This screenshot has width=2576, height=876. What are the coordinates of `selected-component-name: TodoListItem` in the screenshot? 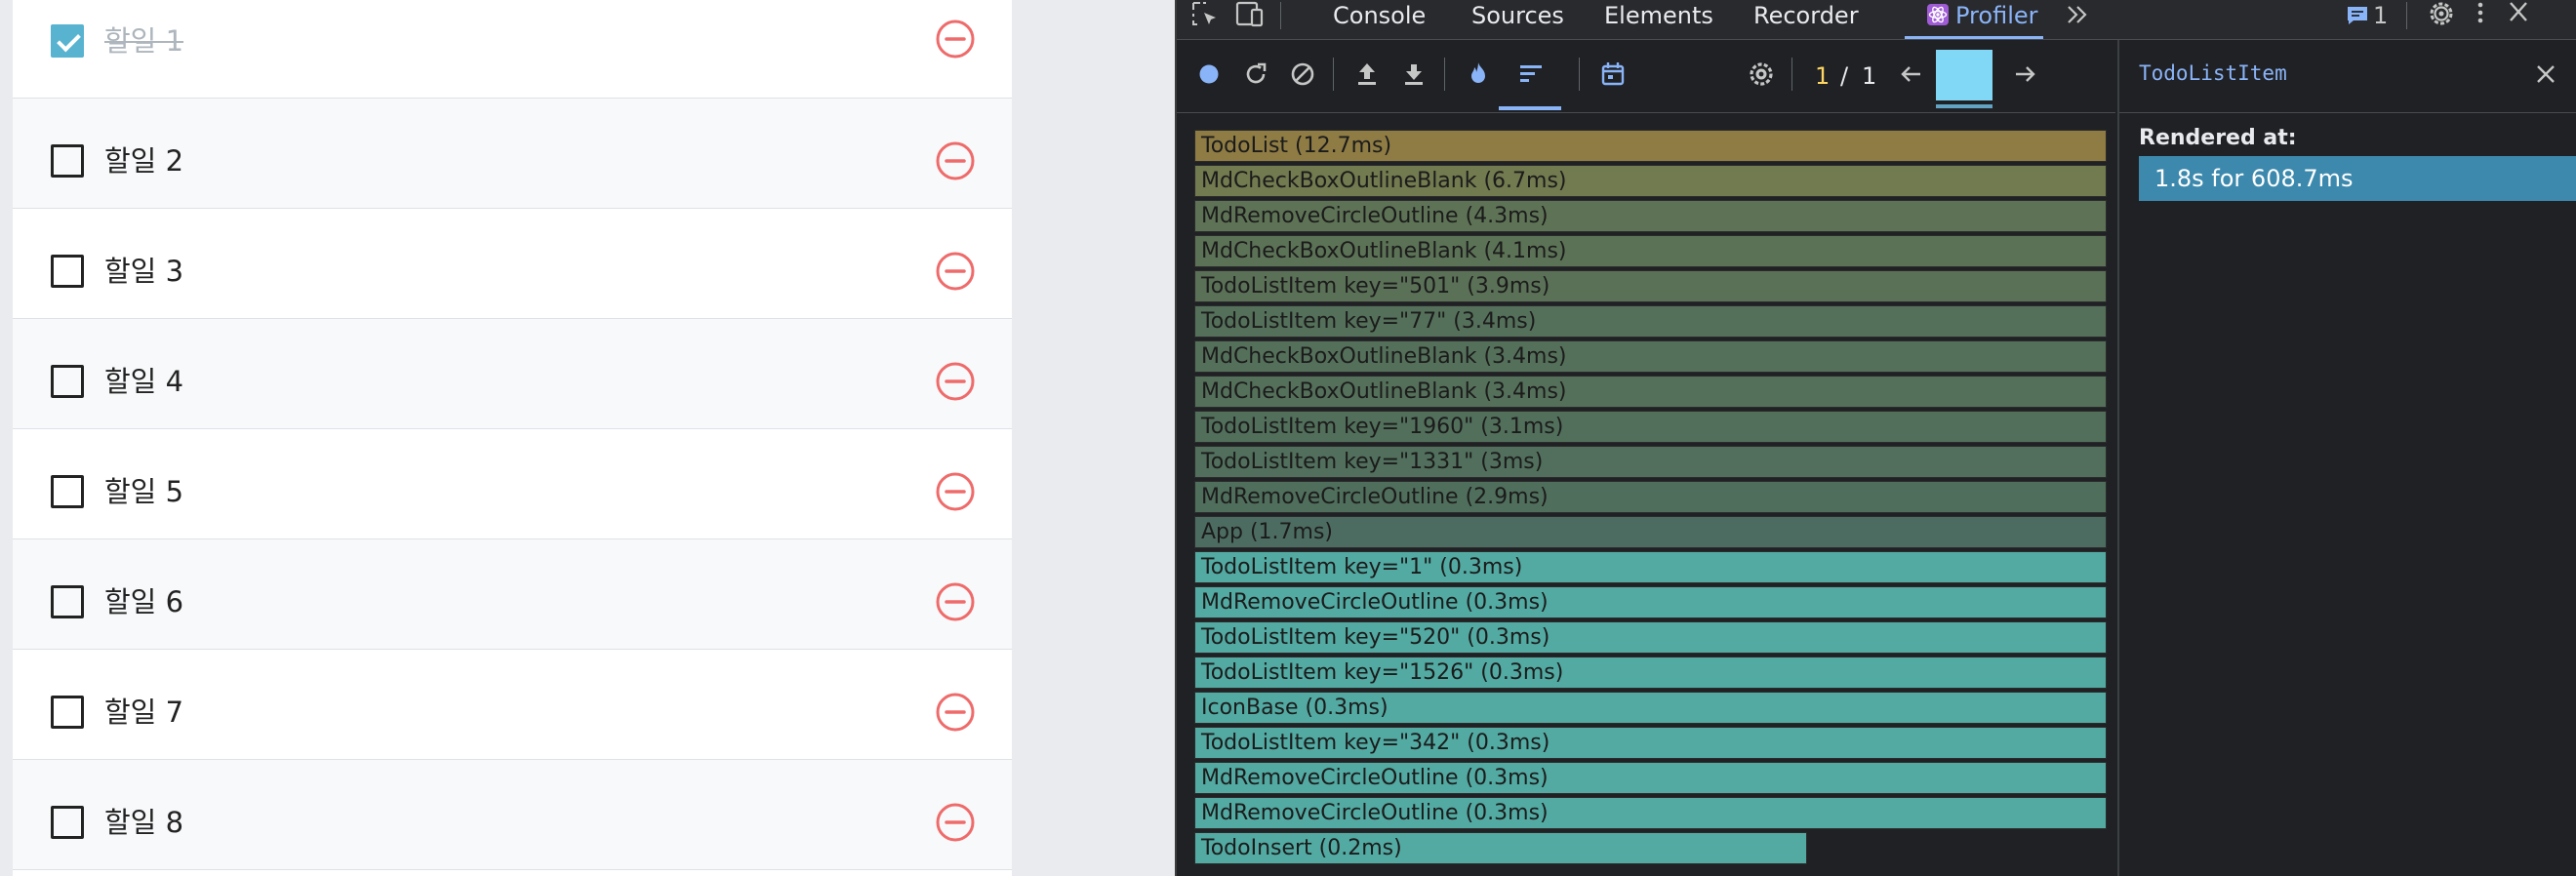 It's located at (2213, 73).